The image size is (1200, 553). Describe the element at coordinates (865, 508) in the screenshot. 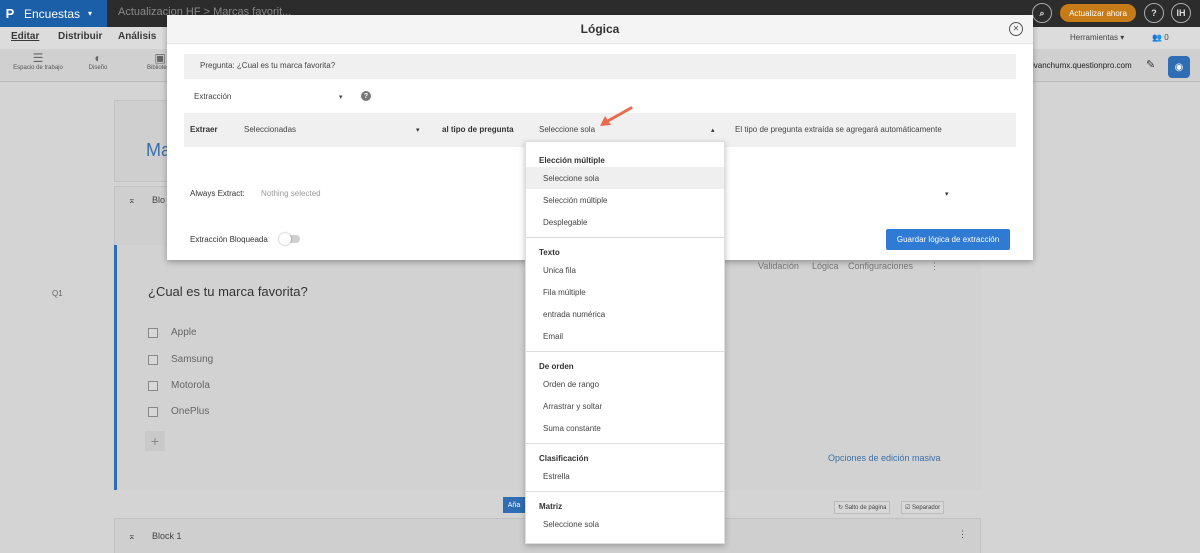

I see `page-break-label: Salto de página` at that location.